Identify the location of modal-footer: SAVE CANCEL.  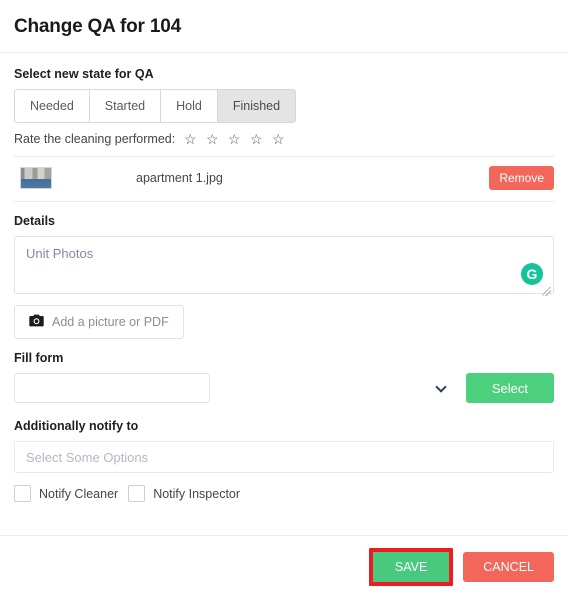
(284, 567).